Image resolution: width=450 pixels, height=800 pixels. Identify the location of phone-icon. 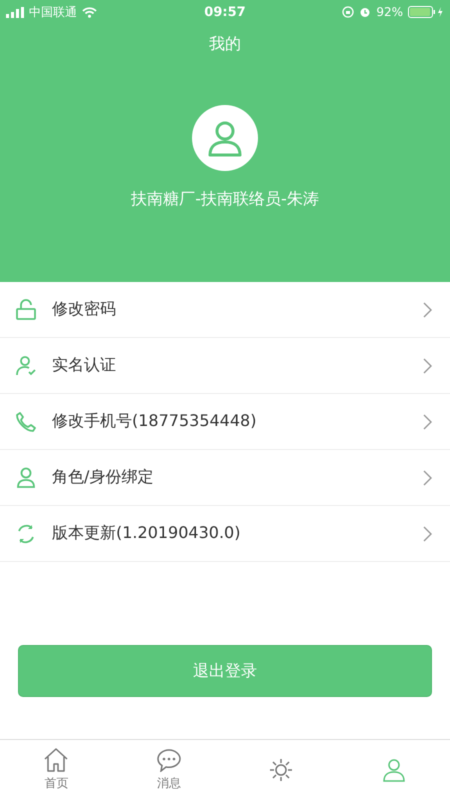
(26, 421).